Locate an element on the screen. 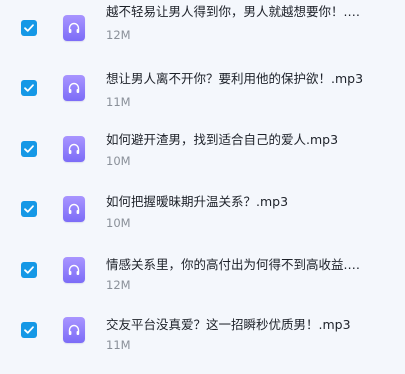 The height and width of the screenshot is (374, 405). file-name: 情感关系里，你的高付出为何得不到高收益.mp3 is located at coordinates (236, 265).